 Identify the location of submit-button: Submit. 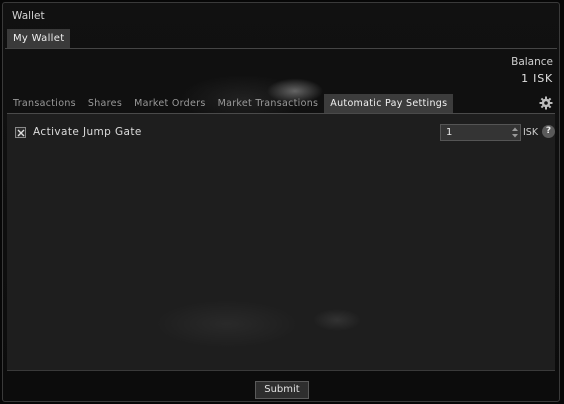
(282, 390).